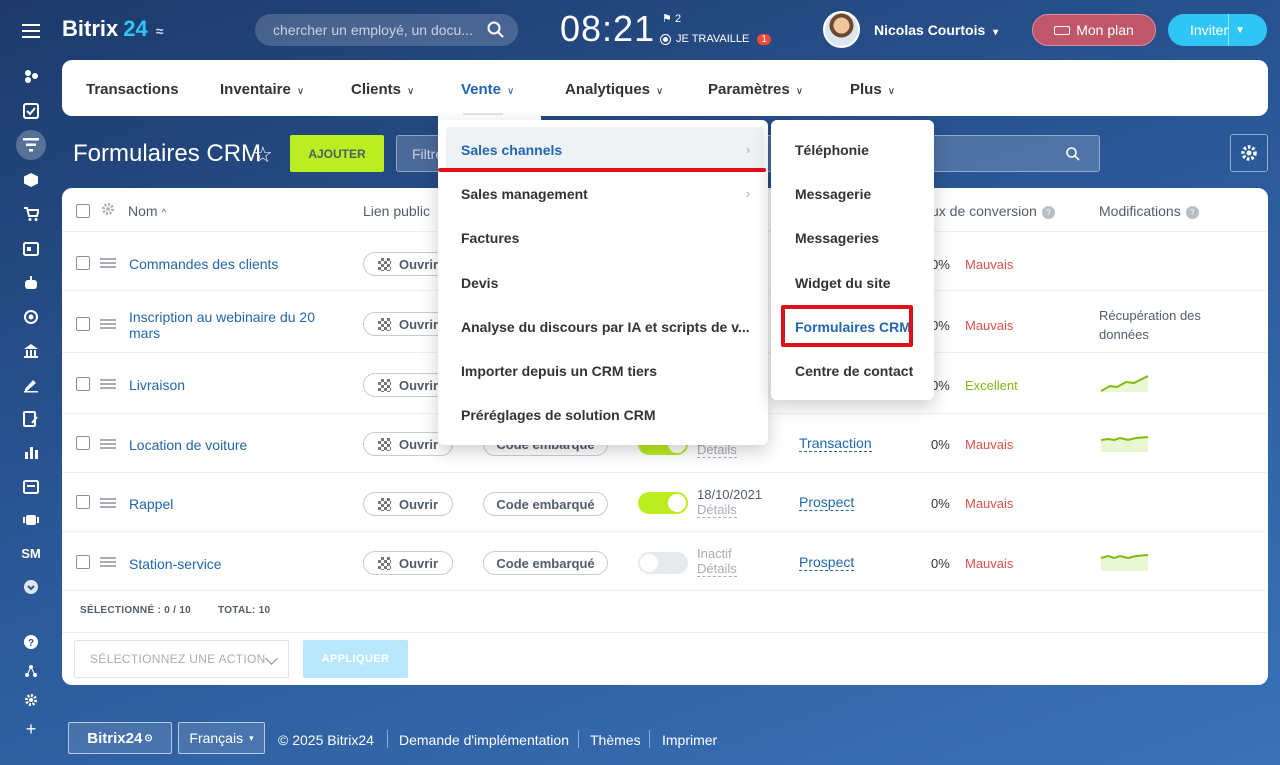  I want to click on select-all-checkbox, so click(83, 211).